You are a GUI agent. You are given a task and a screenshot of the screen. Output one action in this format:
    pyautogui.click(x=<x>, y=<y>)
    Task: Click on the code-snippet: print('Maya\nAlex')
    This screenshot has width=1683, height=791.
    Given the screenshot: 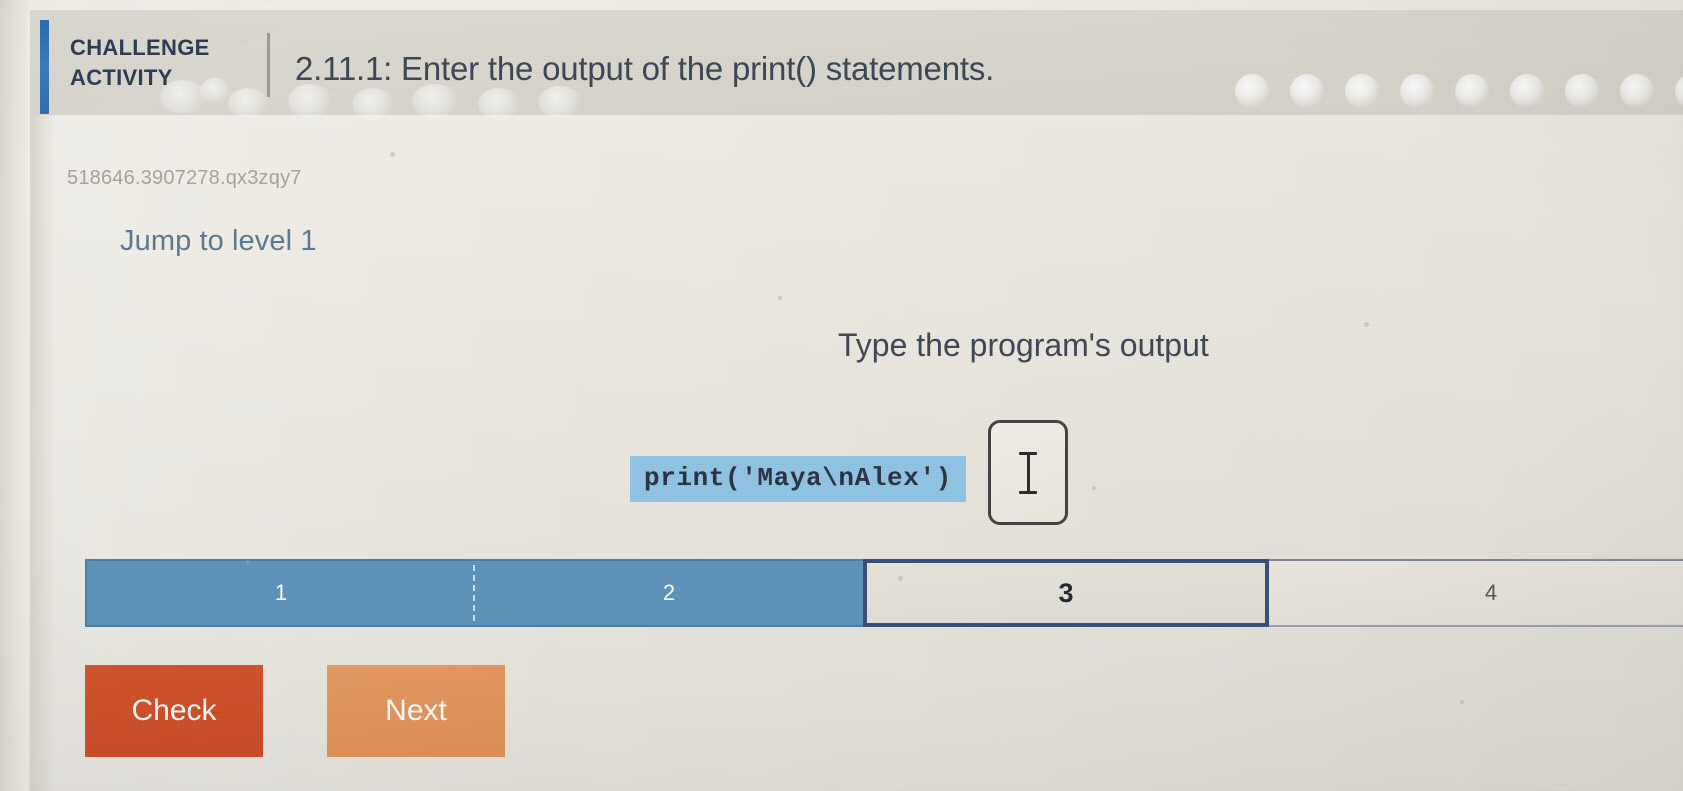 What is the action you would take?
    pyautogui.click(x=798, y=479)
    